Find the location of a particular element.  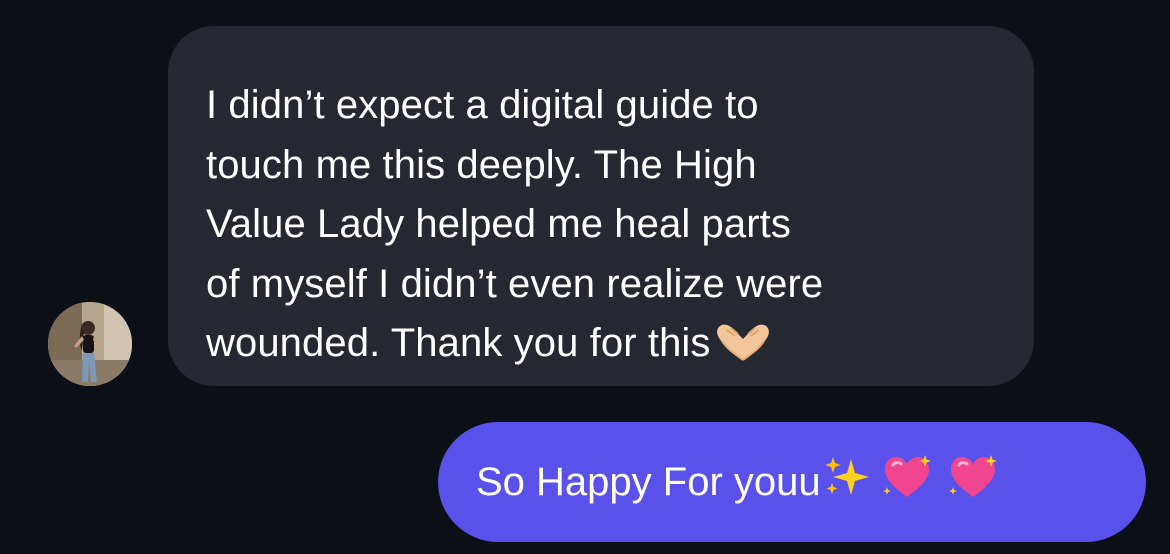

incoming-message-line: touch me this deeply. The High is located at coordinates (481, 164).